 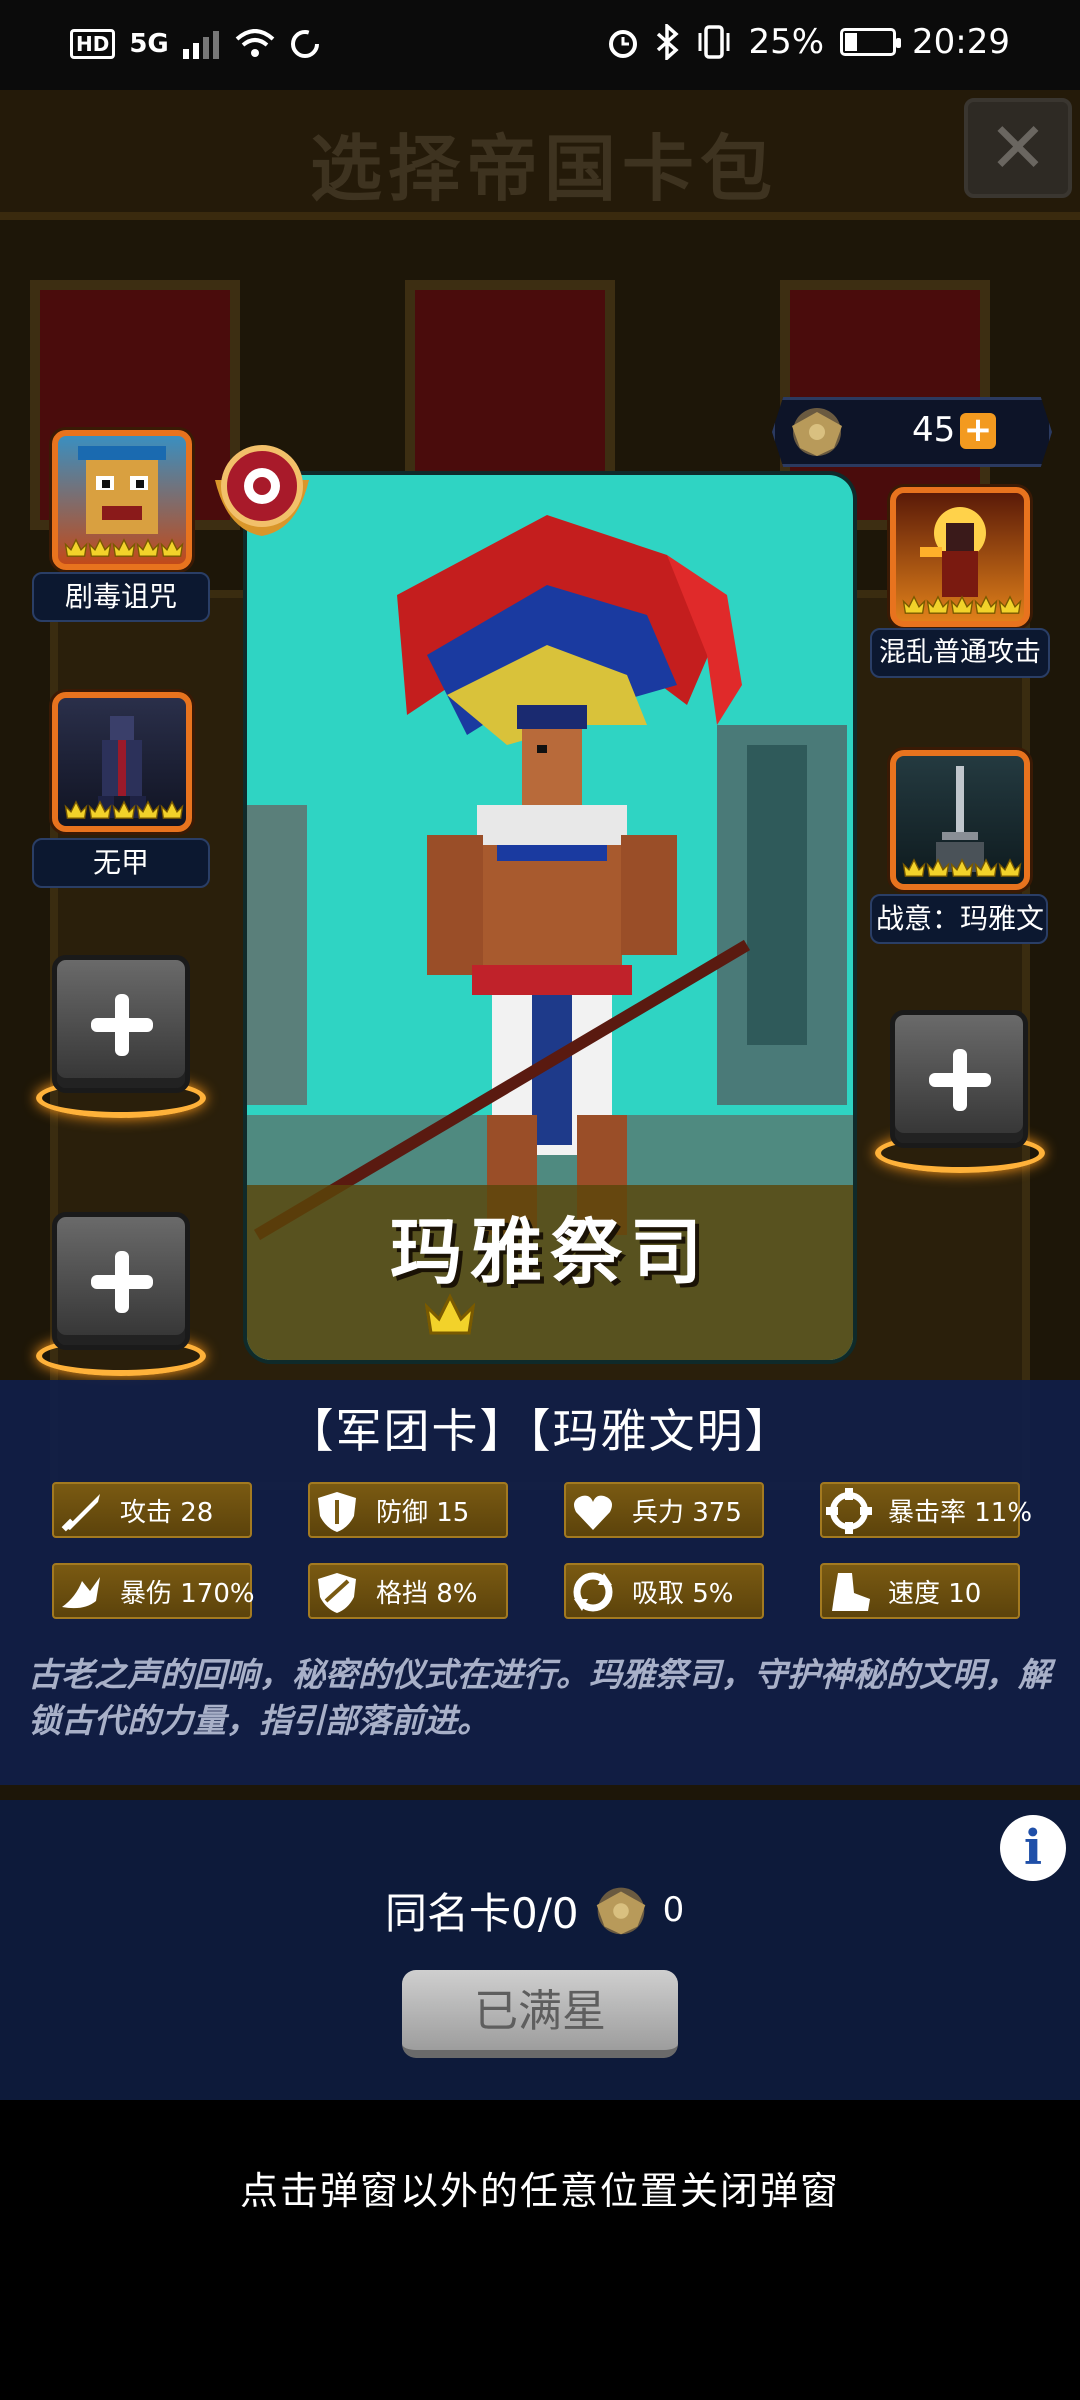 I want to click on heart-icon, so click(x=593, y=1511).